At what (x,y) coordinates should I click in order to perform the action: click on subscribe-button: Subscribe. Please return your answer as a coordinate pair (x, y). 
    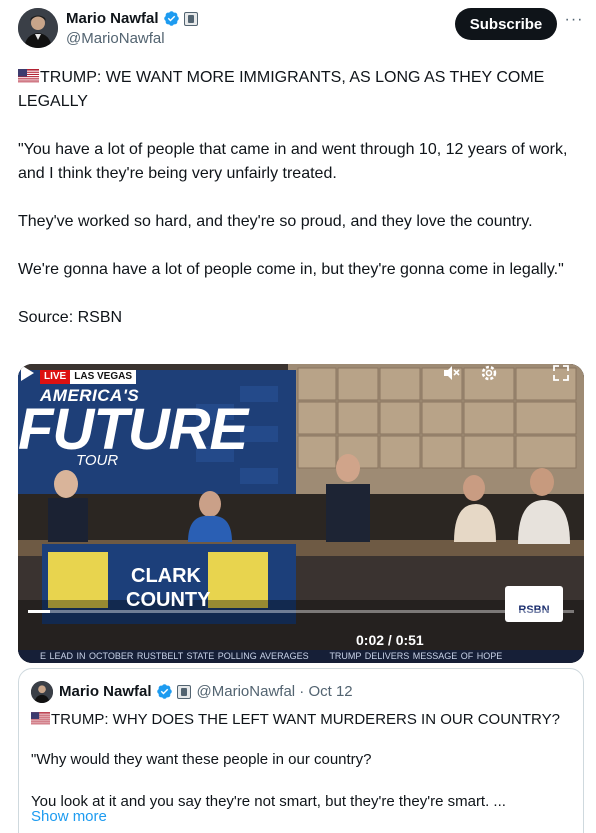
    Looking at the image, I should click on (506, 24).